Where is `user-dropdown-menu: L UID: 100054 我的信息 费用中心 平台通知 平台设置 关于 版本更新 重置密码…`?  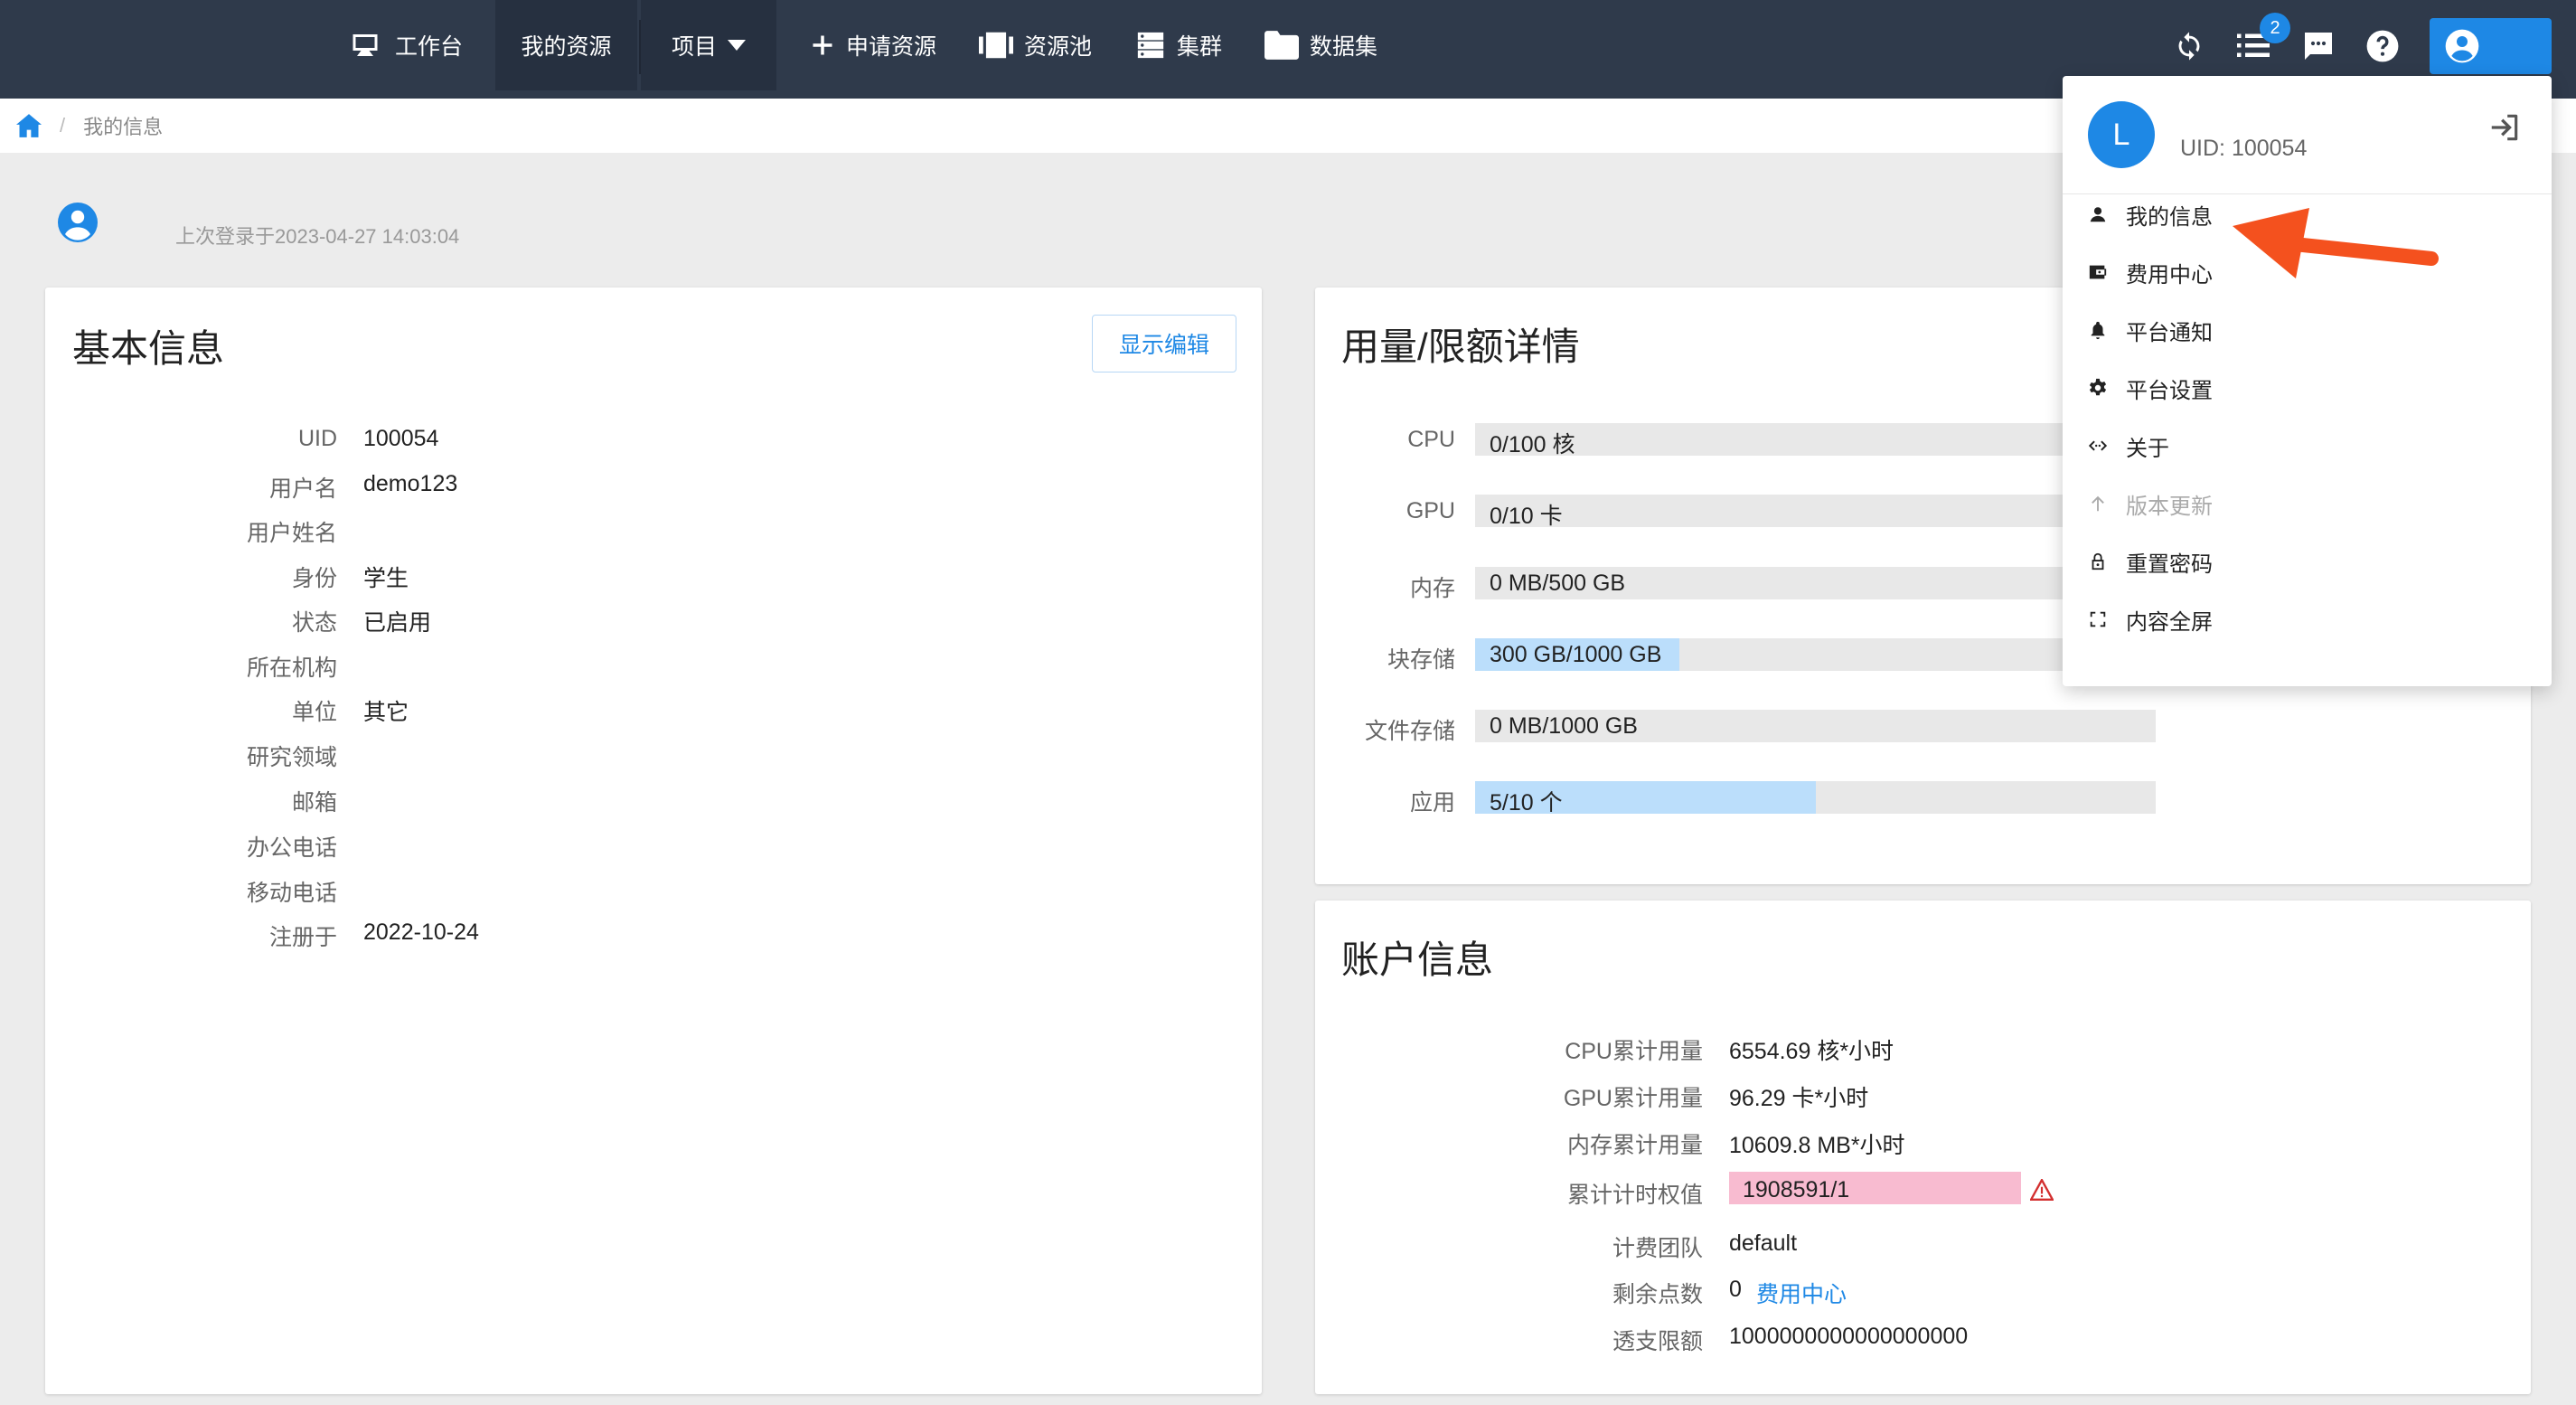 user-dropdown-menu: L UID: 100054 我的信息 费用中心 平台通知 平台设置 关于 版本更新 重置密码… is located at coordinates (2307, 381).